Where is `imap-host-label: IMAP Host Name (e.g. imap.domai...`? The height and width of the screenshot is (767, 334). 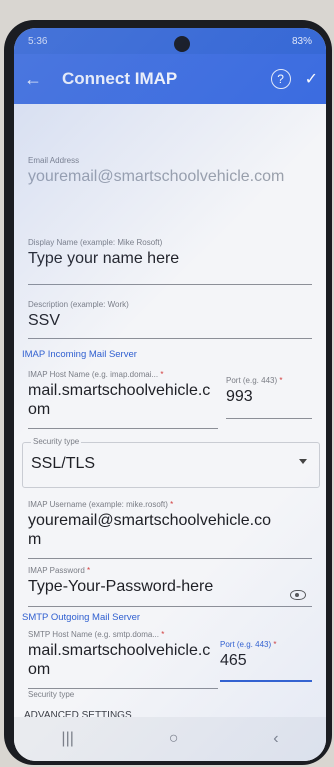
imap-host-label: IMAP Host Name (e.g. imap.domai... is located at coordinates (93, 374).